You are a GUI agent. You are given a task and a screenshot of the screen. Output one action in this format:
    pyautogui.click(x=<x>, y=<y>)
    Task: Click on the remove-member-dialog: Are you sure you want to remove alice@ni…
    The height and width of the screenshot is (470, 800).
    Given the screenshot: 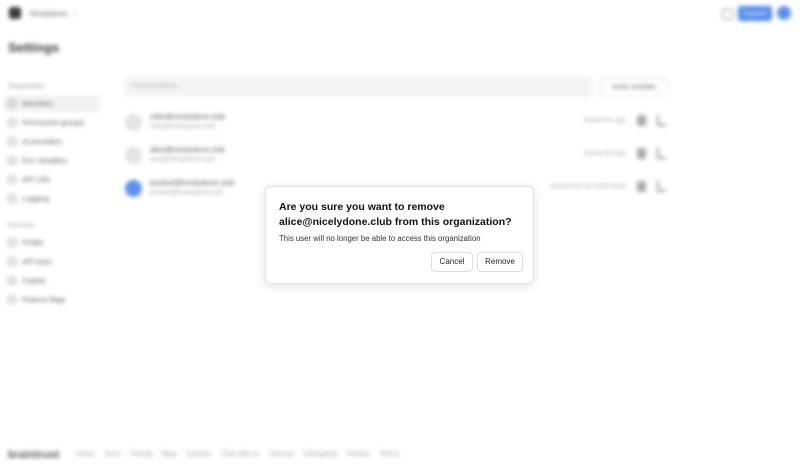 What is the action you would take?
    pyautogui.click(x=399, y=235)
    